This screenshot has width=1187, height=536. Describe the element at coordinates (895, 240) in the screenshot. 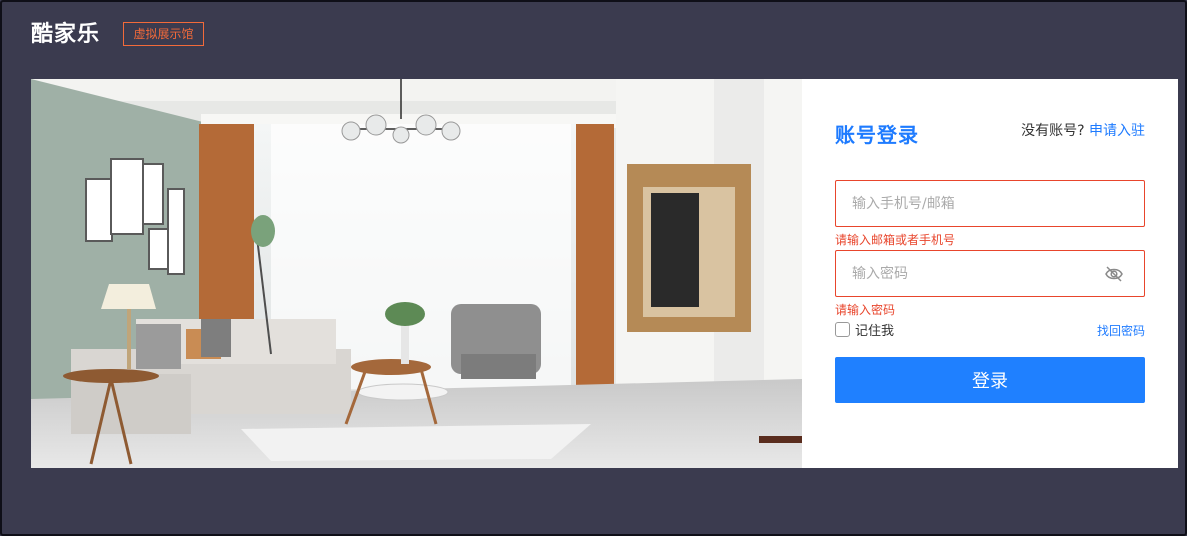

I see `account-error-message: 请输入邮箱或者手机号` at that location.